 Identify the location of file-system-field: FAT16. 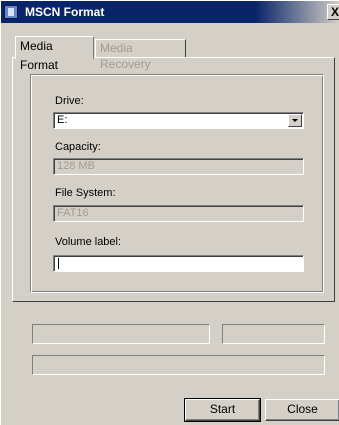
(178, 213).